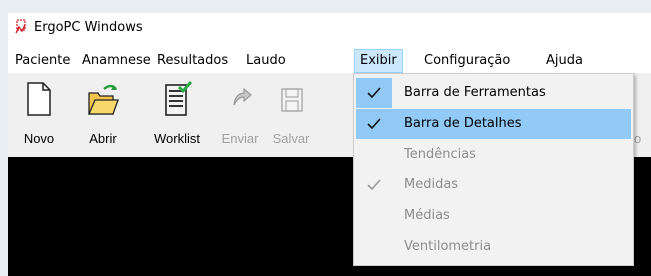 Image resolution: width=651 pixels, height=276 pixels. What do you see at coordinates (240, 138) in the screenshot?
I see `enviar-label: Enviar` at bounding box center [240, 138].